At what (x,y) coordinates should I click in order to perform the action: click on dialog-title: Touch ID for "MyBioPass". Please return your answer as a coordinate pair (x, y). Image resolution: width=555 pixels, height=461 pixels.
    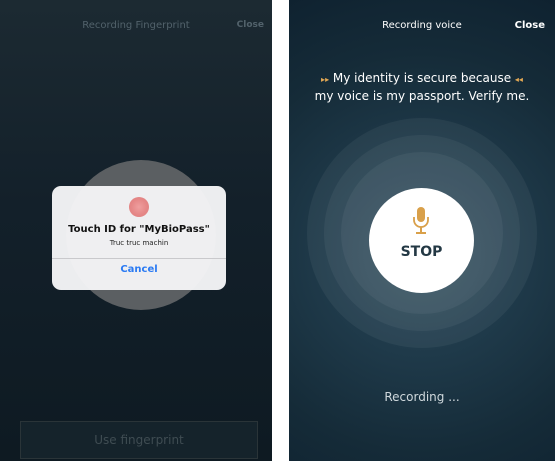
    Looking at the image, I should click on (139, 229).